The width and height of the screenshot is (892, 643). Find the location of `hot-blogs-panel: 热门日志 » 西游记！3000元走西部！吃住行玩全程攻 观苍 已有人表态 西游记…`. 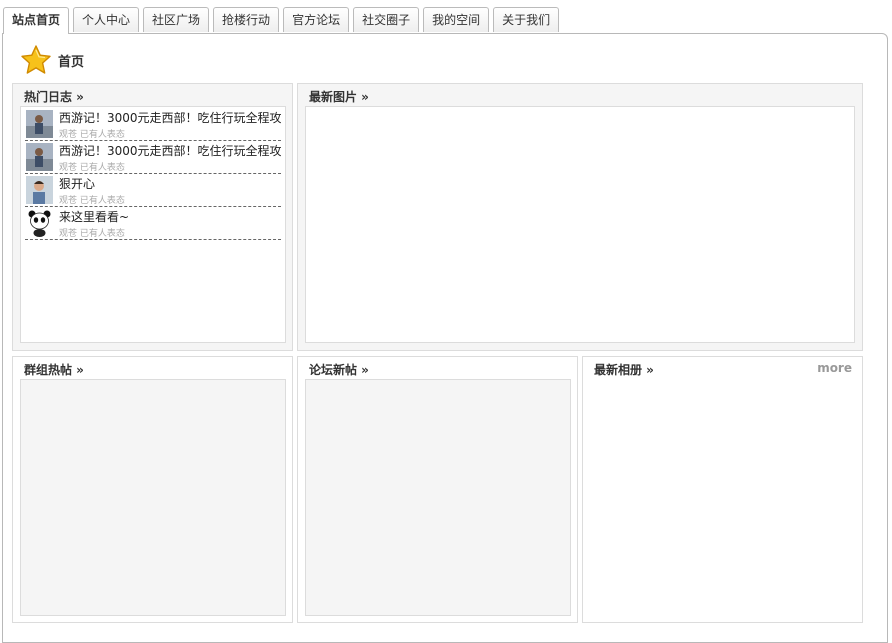

hot-blogs-panel: 热门日志 » 西游记！3000元走西部！吃住行玩全程攻 观苍 已有人表态 西游记… is located at coordinates (152, 217).